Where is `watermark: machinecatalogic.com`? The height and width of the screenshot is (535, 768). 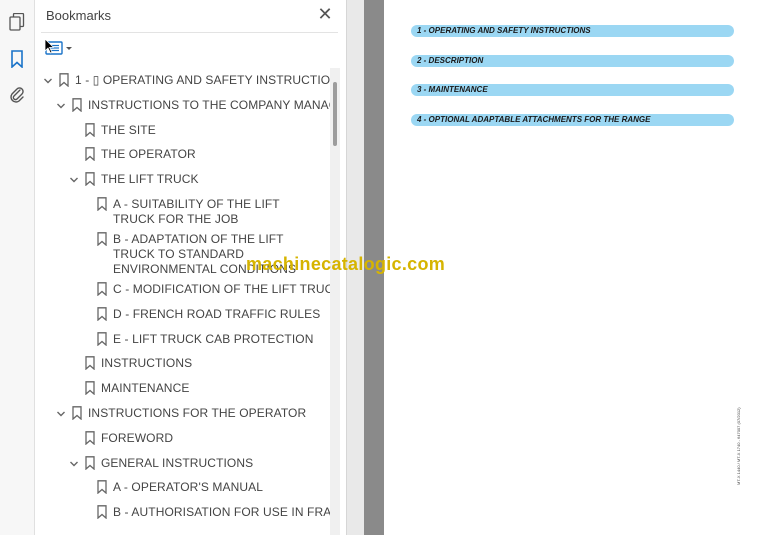 watermark: machinecatalogic.com is located at coordinates (346, 264).